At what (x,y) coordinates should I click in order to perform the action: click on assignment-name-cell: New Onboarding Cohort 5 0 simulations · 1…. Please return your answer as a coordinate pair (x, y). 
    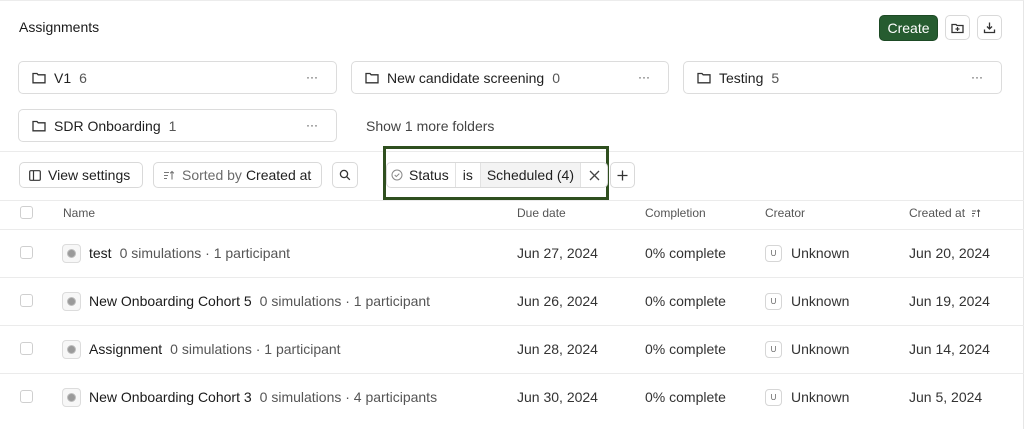
    Looking at the image, I should click on (259, 301).